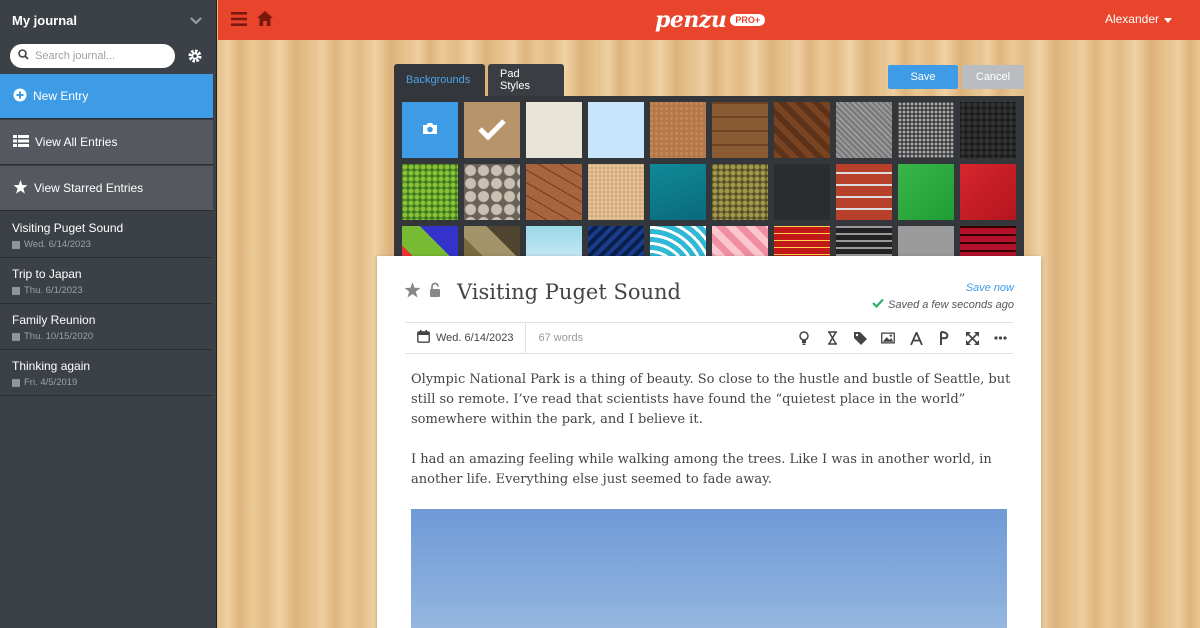 The width and height of the screenshot is (1200, 628). What do you see at coordinates (864, 130) in the screenshot?
I see `swatch-gray-fabric` at bounding box center [864, 130].